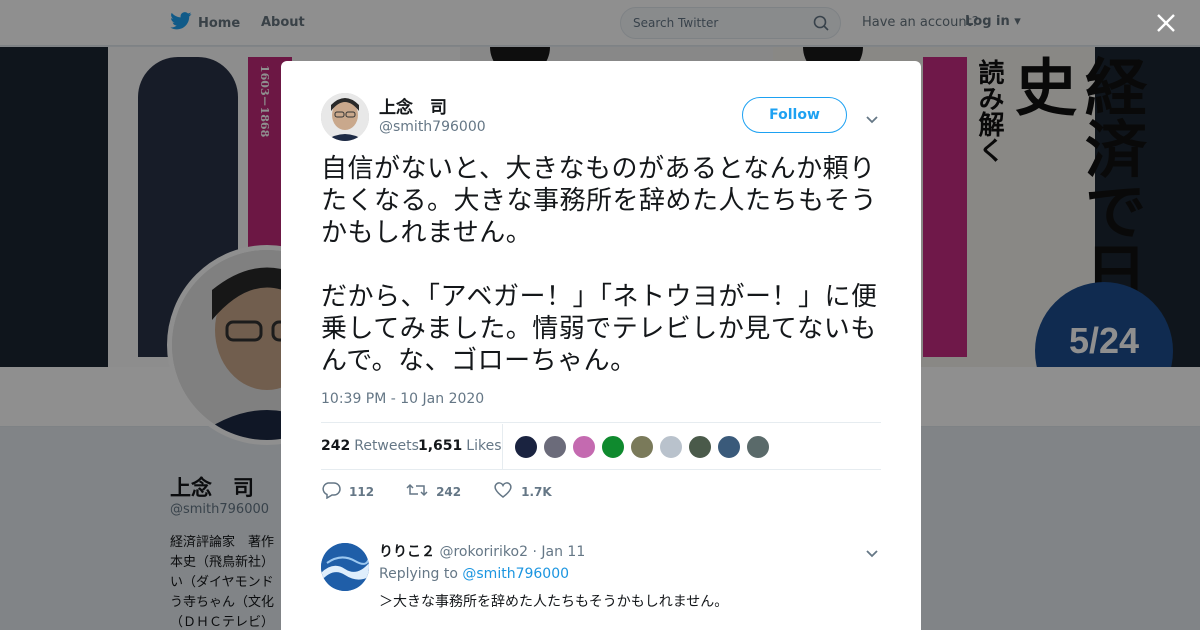 This screenshot has width=1200, height=630. What do you see at coordinates (336, 446) in the screenshot?
I see `retweets-count: 242` at bounding box center [336, 446].